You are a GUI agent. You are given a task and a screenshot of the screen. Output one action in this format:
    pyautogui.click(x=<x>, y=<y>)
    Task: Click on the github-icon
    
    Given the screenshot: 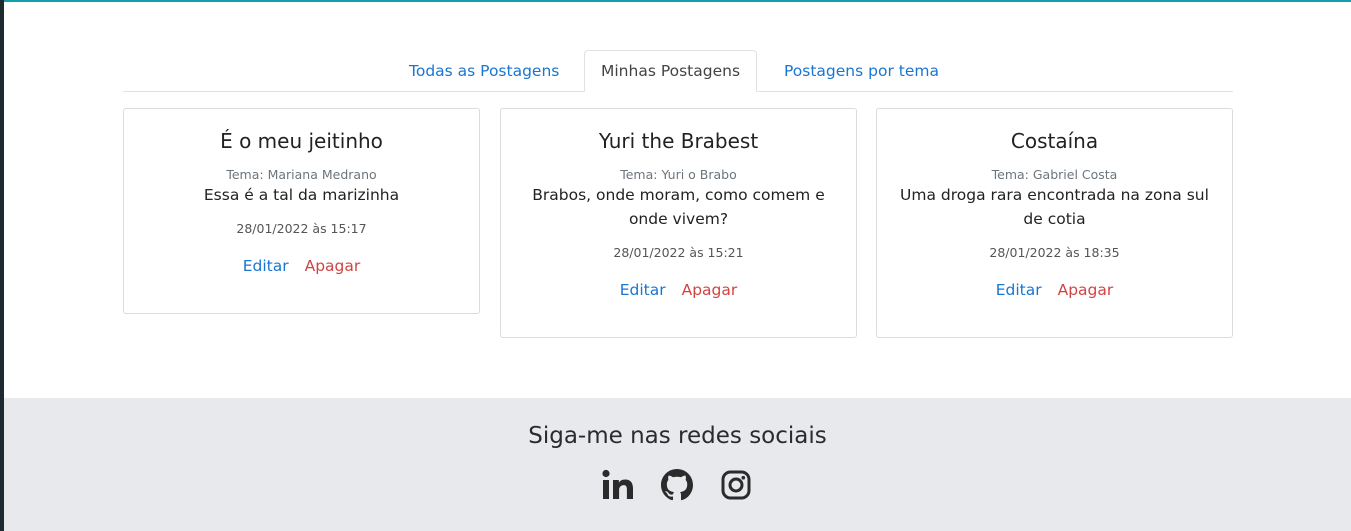 What is the action you would take?
    pyautogui.click(x=677, y=485)
    